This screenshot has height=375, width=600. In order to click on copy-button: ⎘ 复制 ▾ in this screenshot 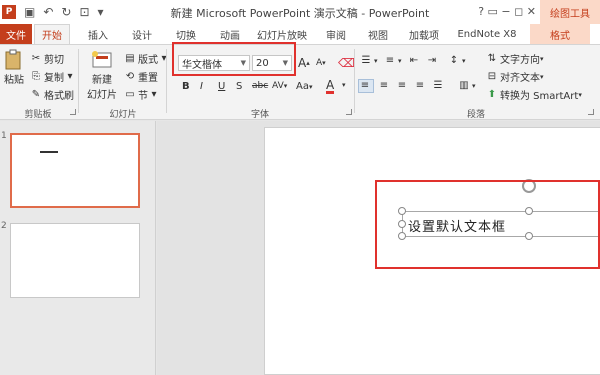, I will do `click(54, 77)`.